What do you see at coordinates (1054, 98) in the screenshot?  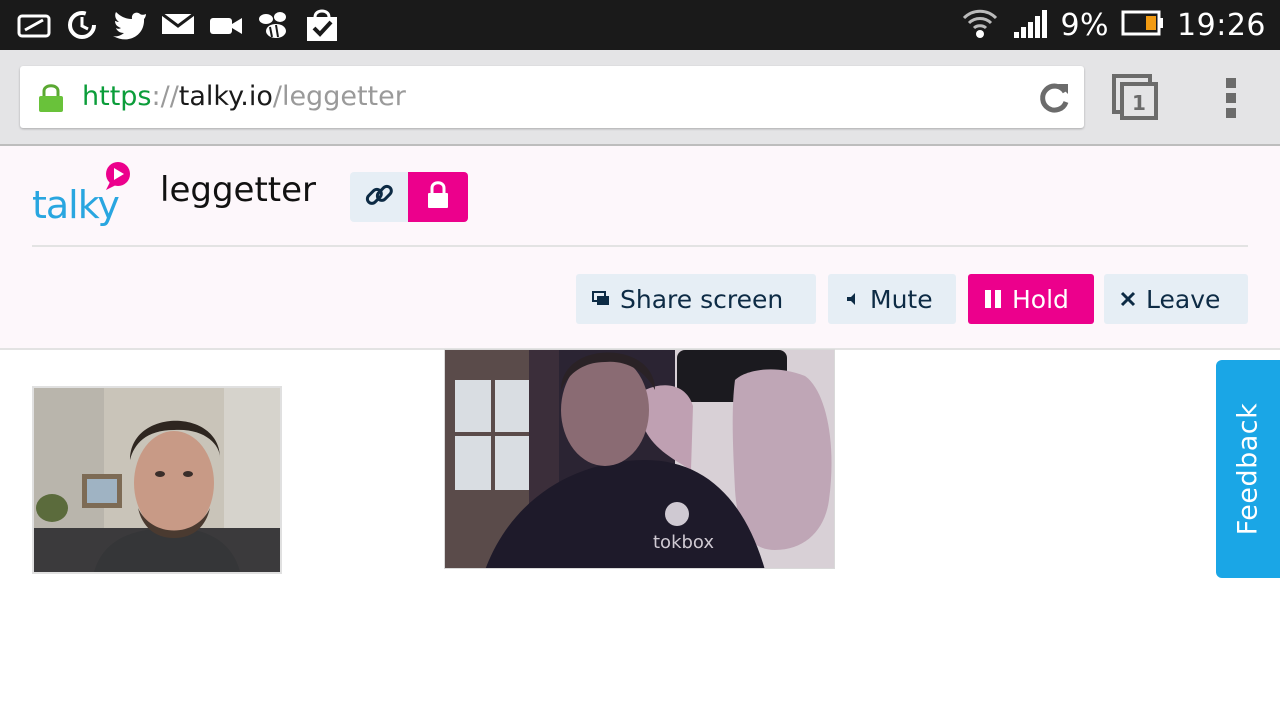 I see `reload-icon` at bounding box center [1054, 98].